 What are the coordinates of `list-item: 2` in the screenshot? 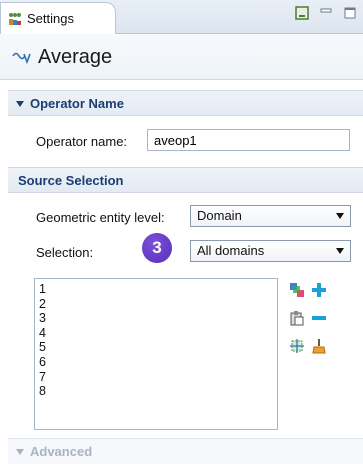 It's located at (156, 304).